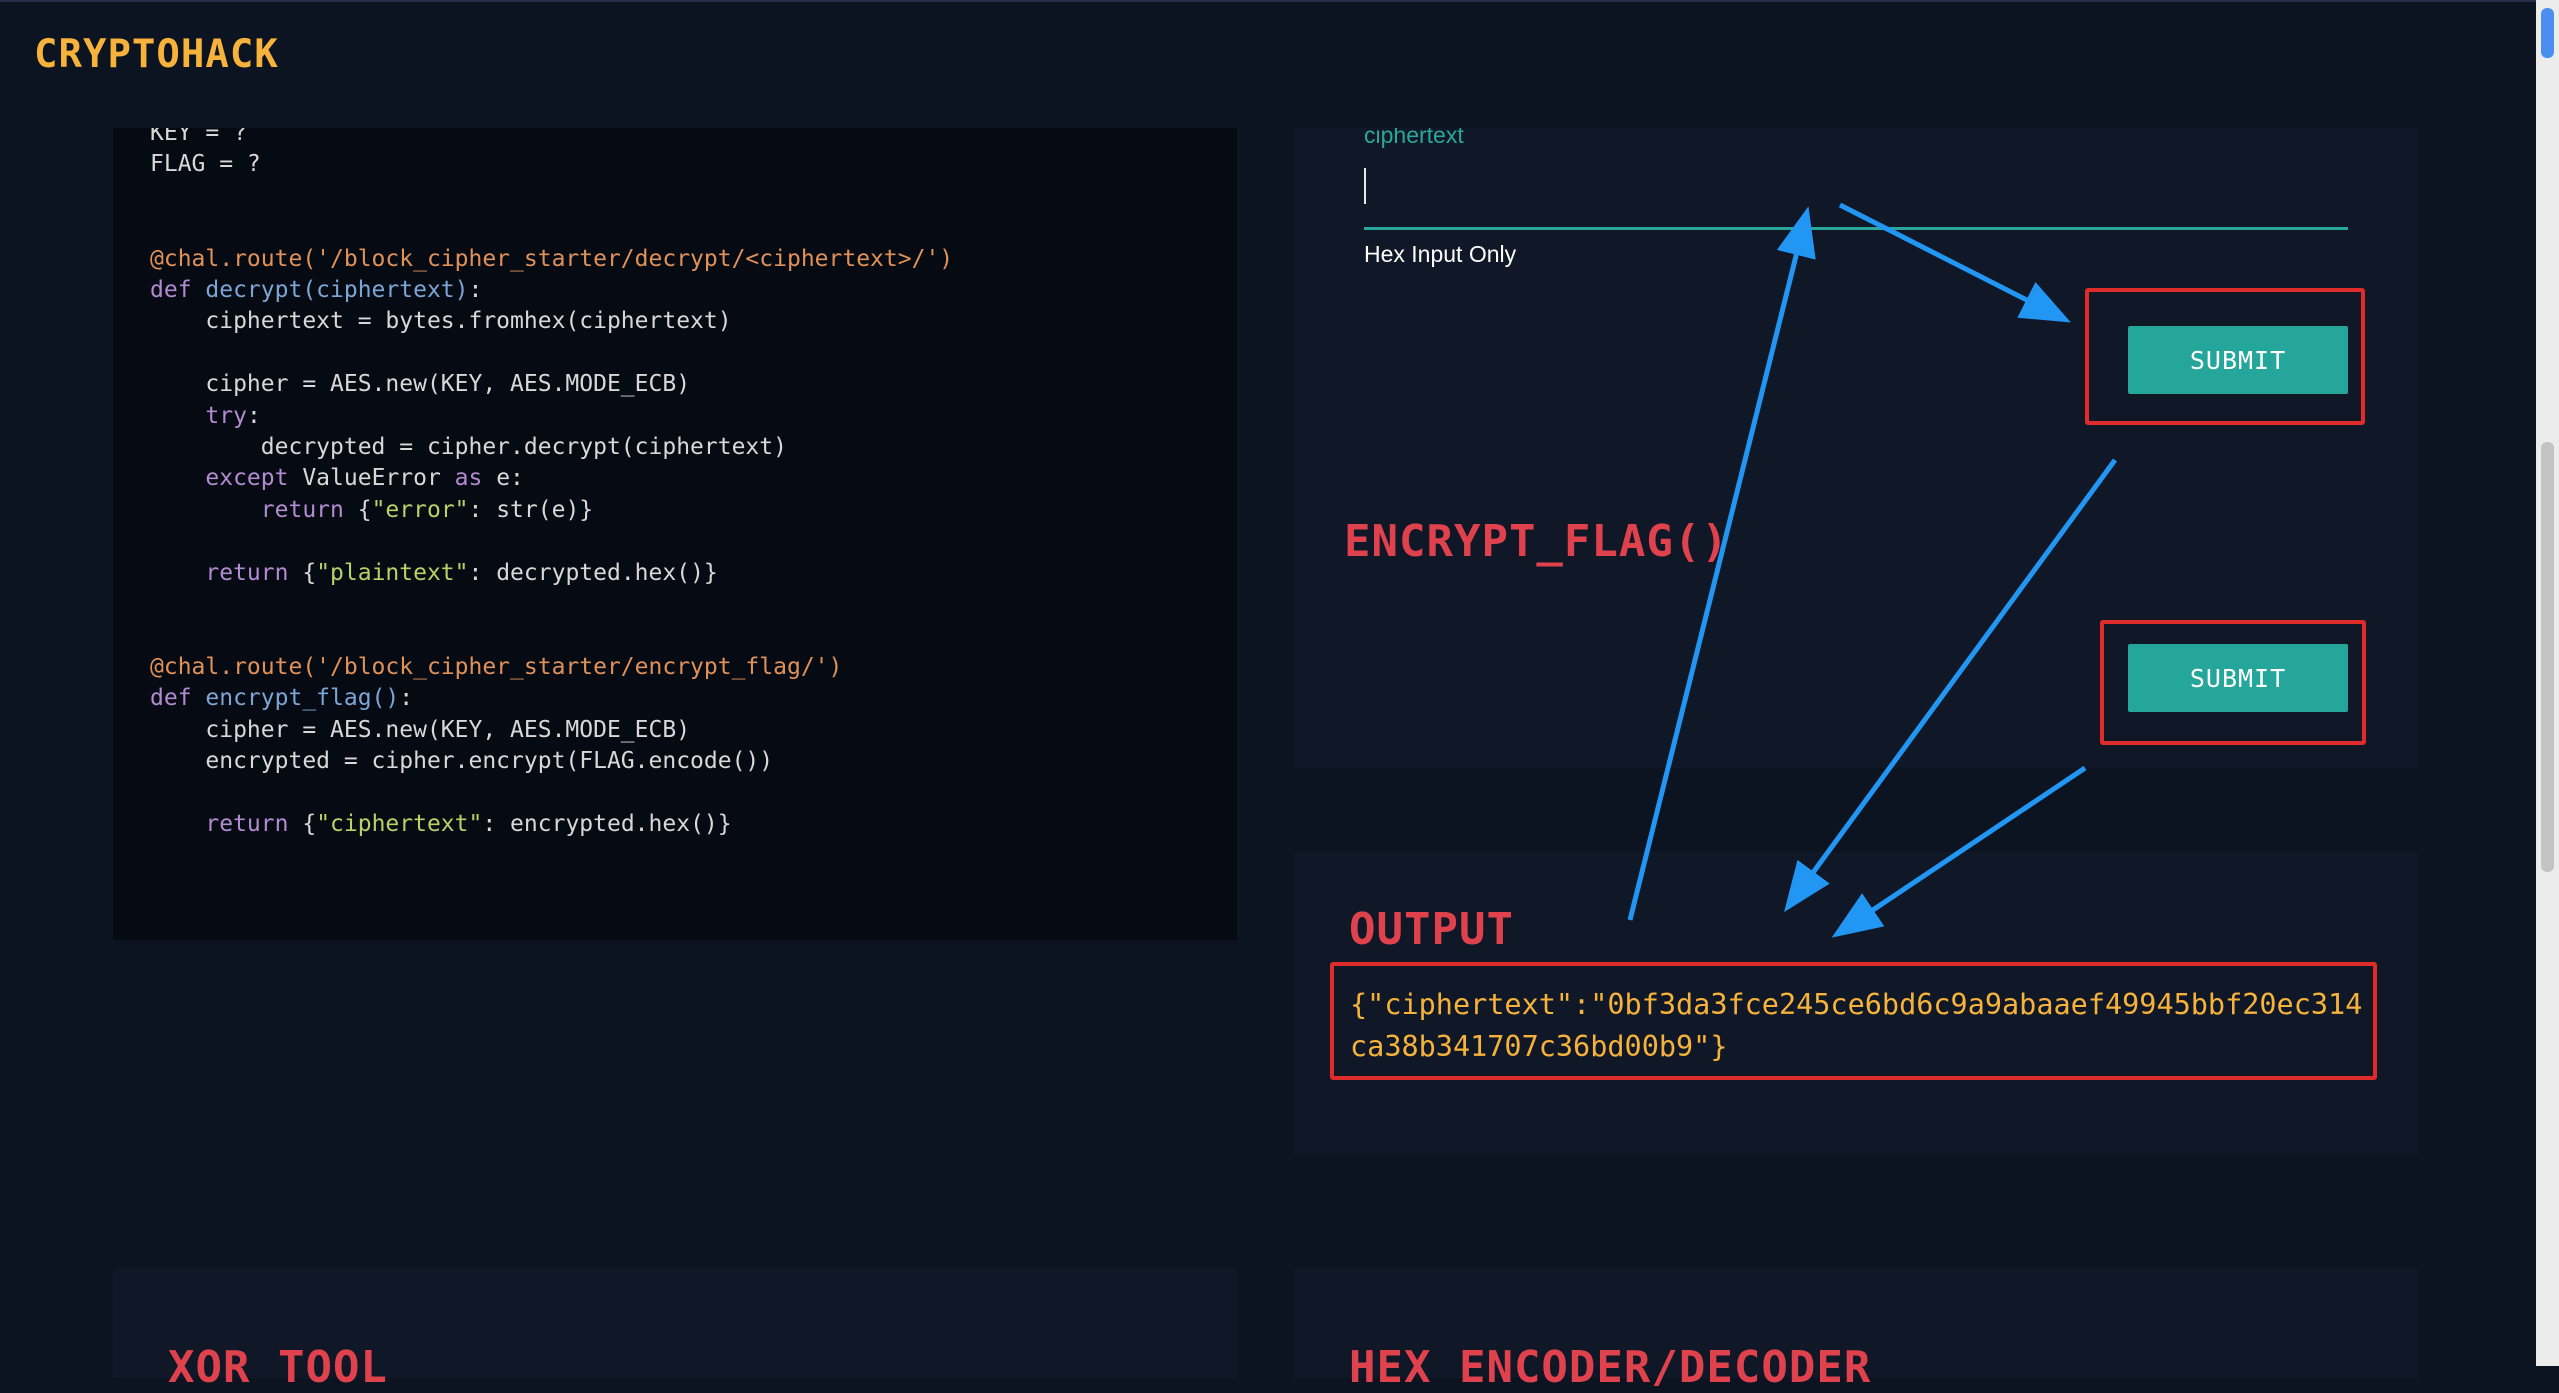  I want to click on scrollbar-top-indicator, so click(2547, 33).